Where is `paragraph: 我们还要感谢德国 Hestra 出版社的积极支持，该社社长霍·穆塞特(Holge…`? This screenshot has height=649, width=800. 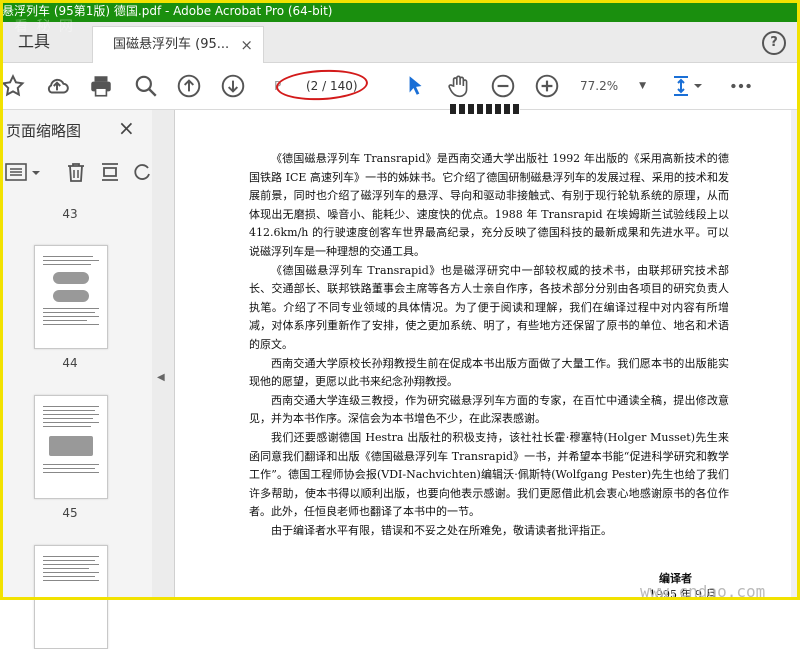 paragraph: 我们还要感谢德国 Hestra 出版社的积极支持，该社社长霍·穆塞特(Holge… is located at coordinates (489, 474).